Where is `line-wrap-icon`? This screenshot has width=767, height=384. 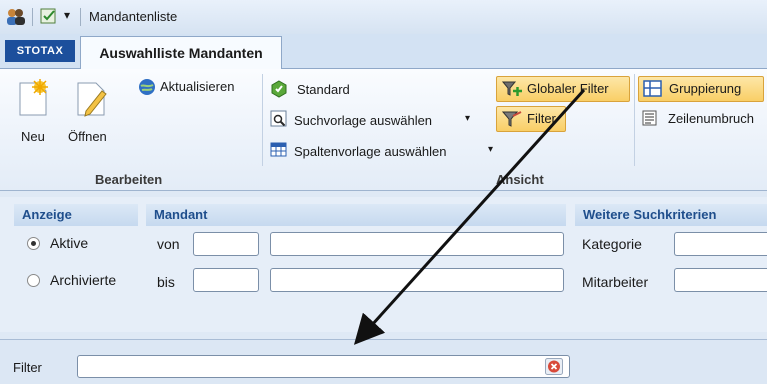 line-wrap-icon is located at coordinates (649, 118).